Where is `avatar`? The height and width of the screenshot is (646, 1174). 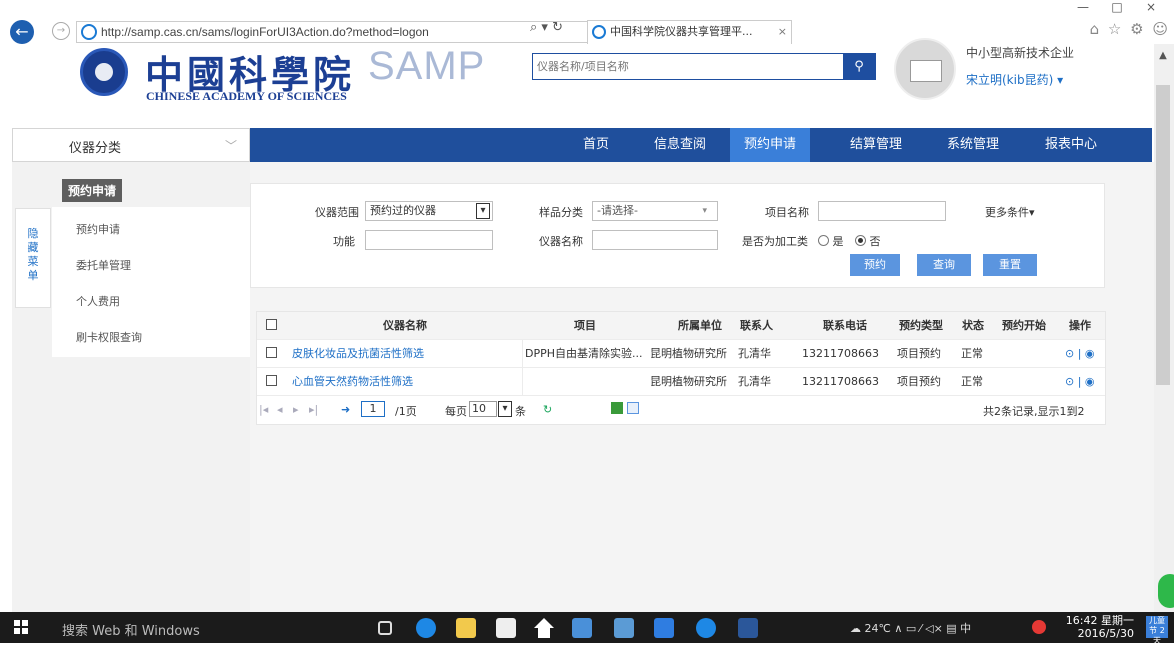 avatar is located at coordinates (925, 69).